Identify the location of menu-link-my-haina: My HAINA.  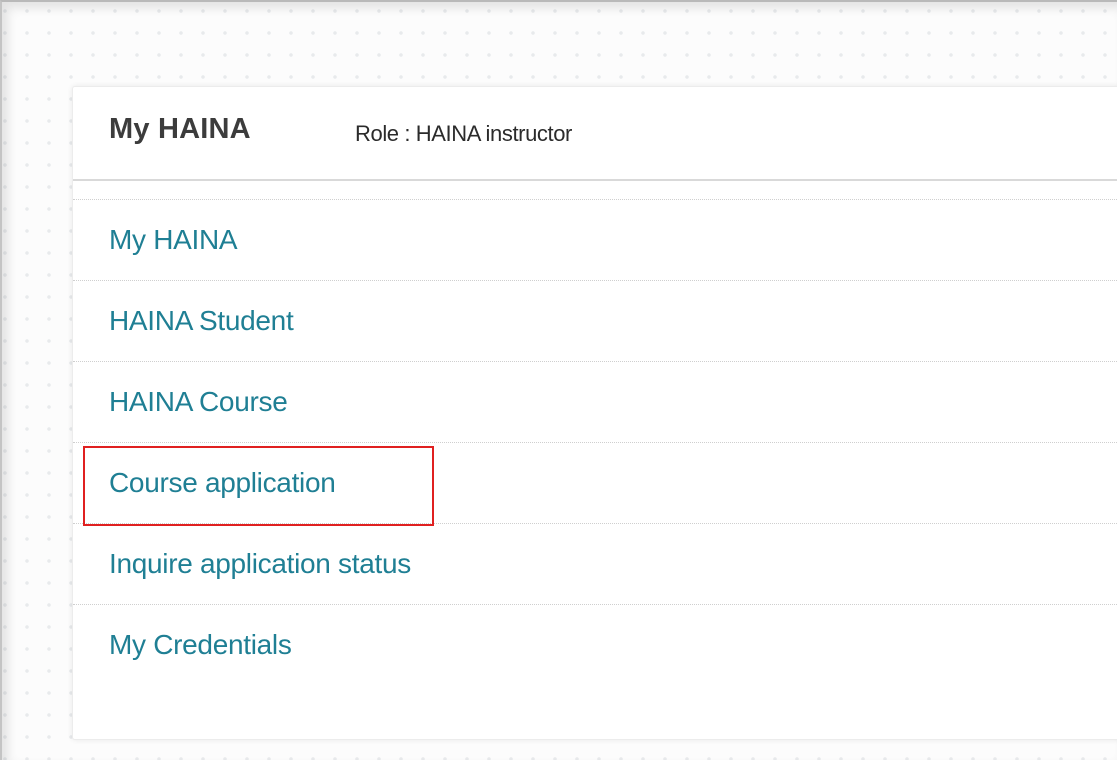
(173, 240).